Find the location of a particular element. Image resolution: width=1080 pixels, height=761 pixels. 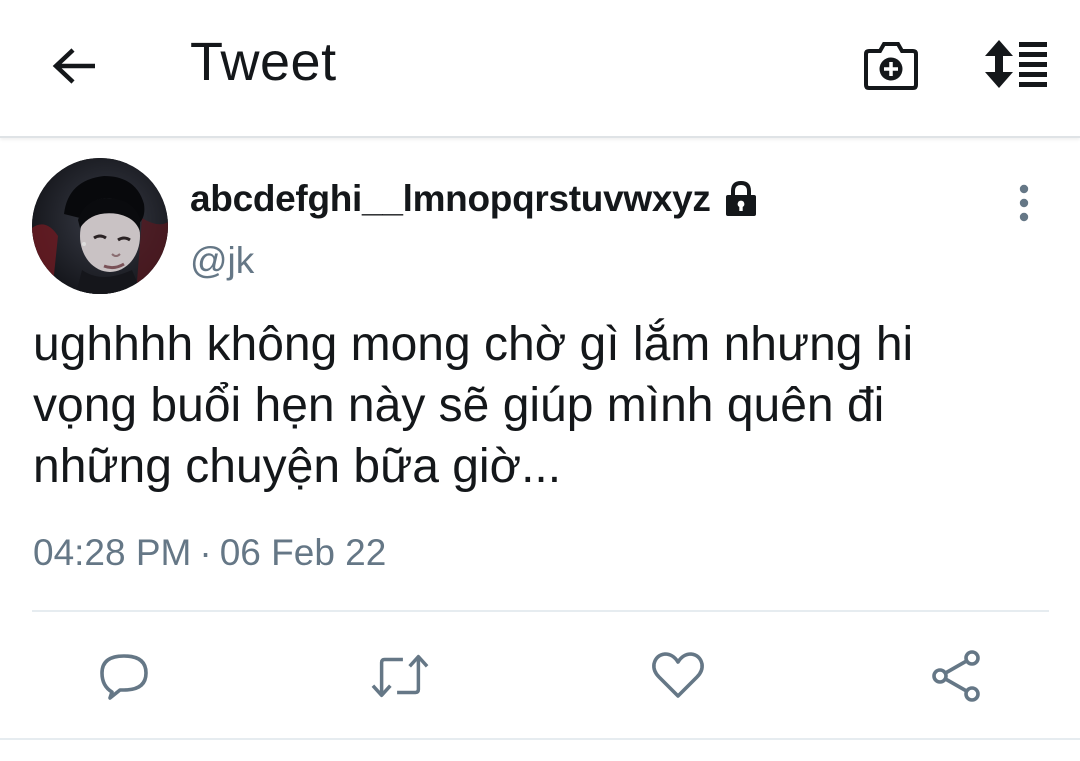

reply-button is located at coordinates (124, 676).